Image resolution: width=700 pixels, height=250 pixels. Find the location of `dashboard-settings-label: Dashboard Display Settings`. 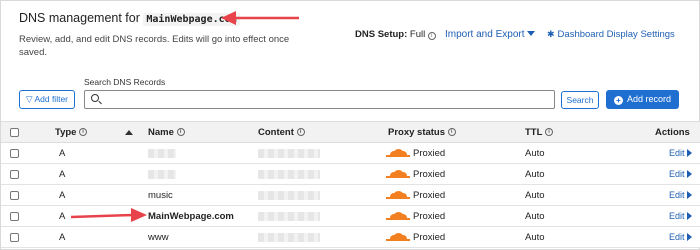

dashboard-settings-label: Dashboard Display Settings is located at coordinates (616, 34).